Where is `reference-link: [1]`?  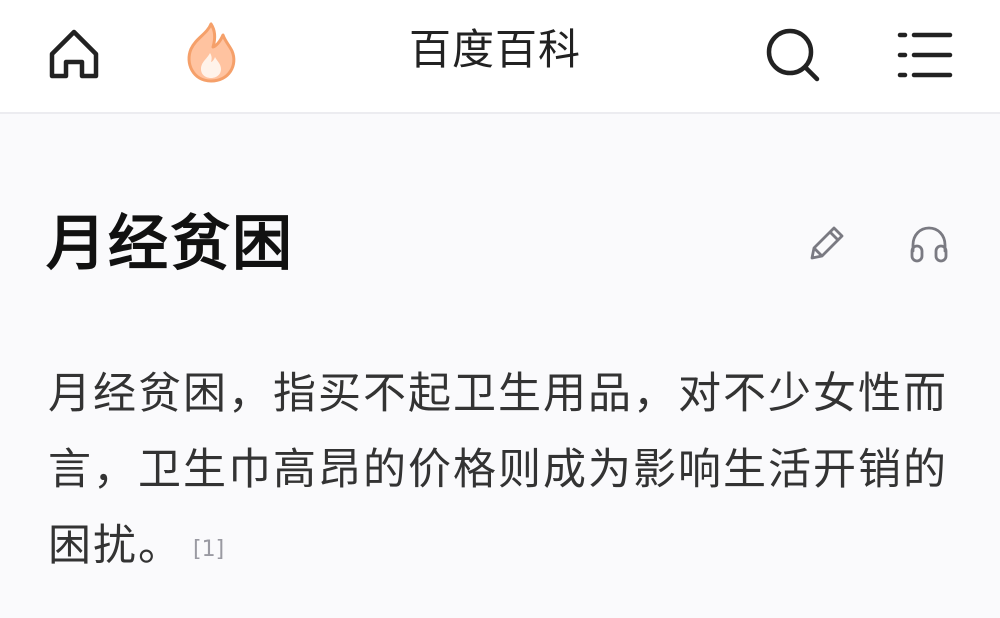
reference-link: [1] is located at coordinates (208, 549).